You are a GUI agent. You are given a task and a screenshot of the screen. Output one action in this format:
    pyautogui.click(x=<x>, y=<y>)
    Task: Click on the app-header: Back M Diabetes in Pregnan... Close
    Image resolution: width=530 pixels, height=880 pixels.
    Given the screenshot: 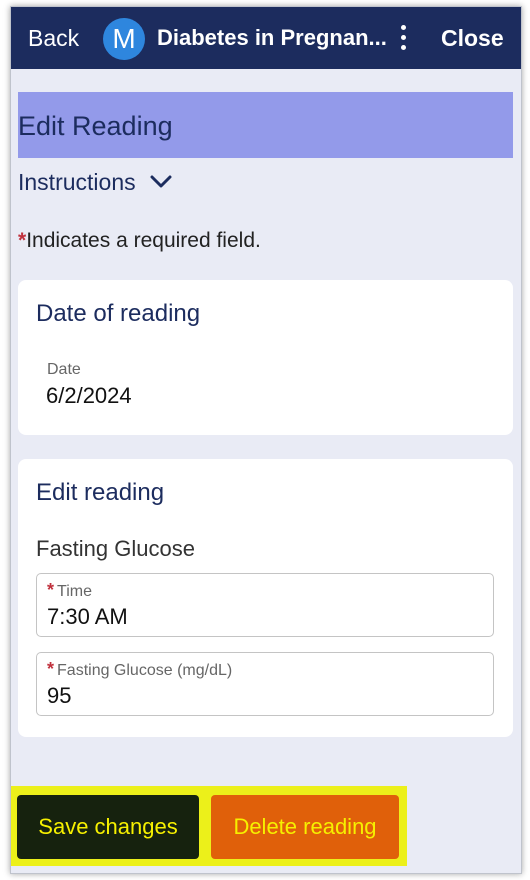 What is the action you would take?
    pyautogui.click(x=266, y=38)
    